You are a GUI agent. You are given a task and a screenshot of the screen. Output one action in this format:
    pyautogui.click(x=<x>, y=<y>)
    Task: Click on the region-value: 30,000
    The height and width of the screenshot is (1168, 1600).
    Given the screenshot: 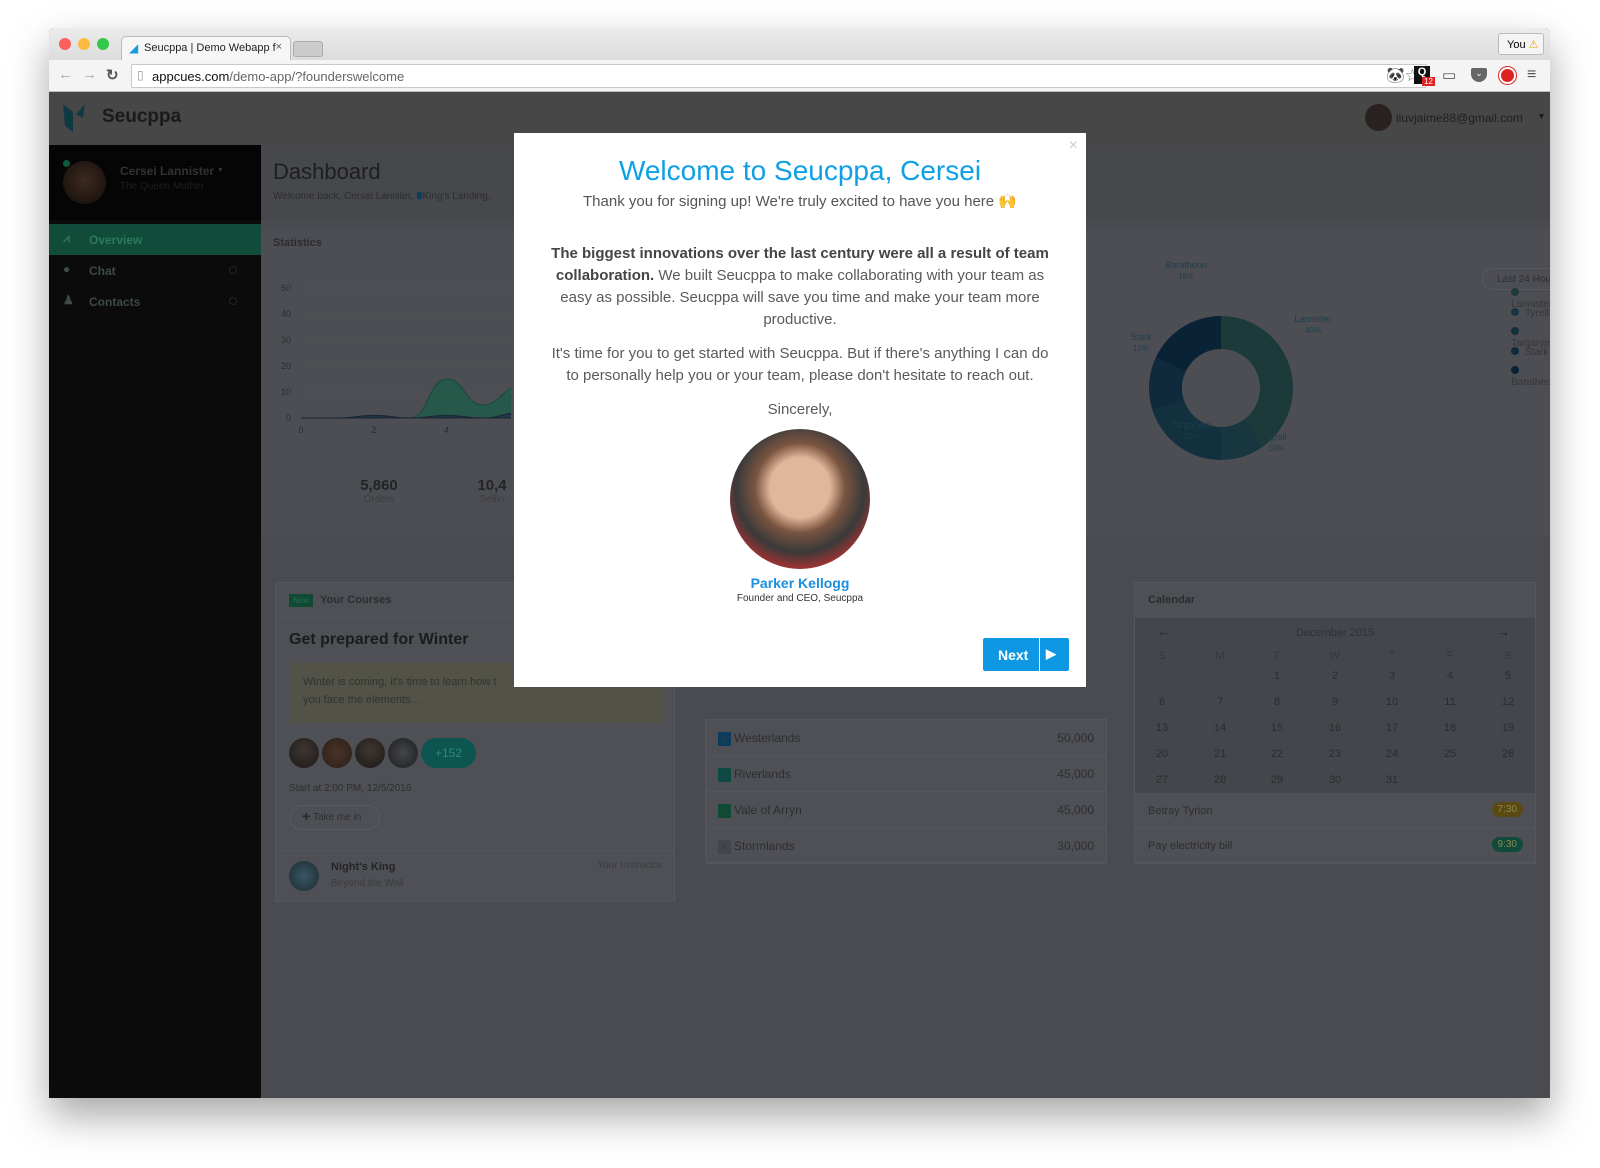 What is the action you would take?
    pyautogui.click(x=1075, y=846)
    